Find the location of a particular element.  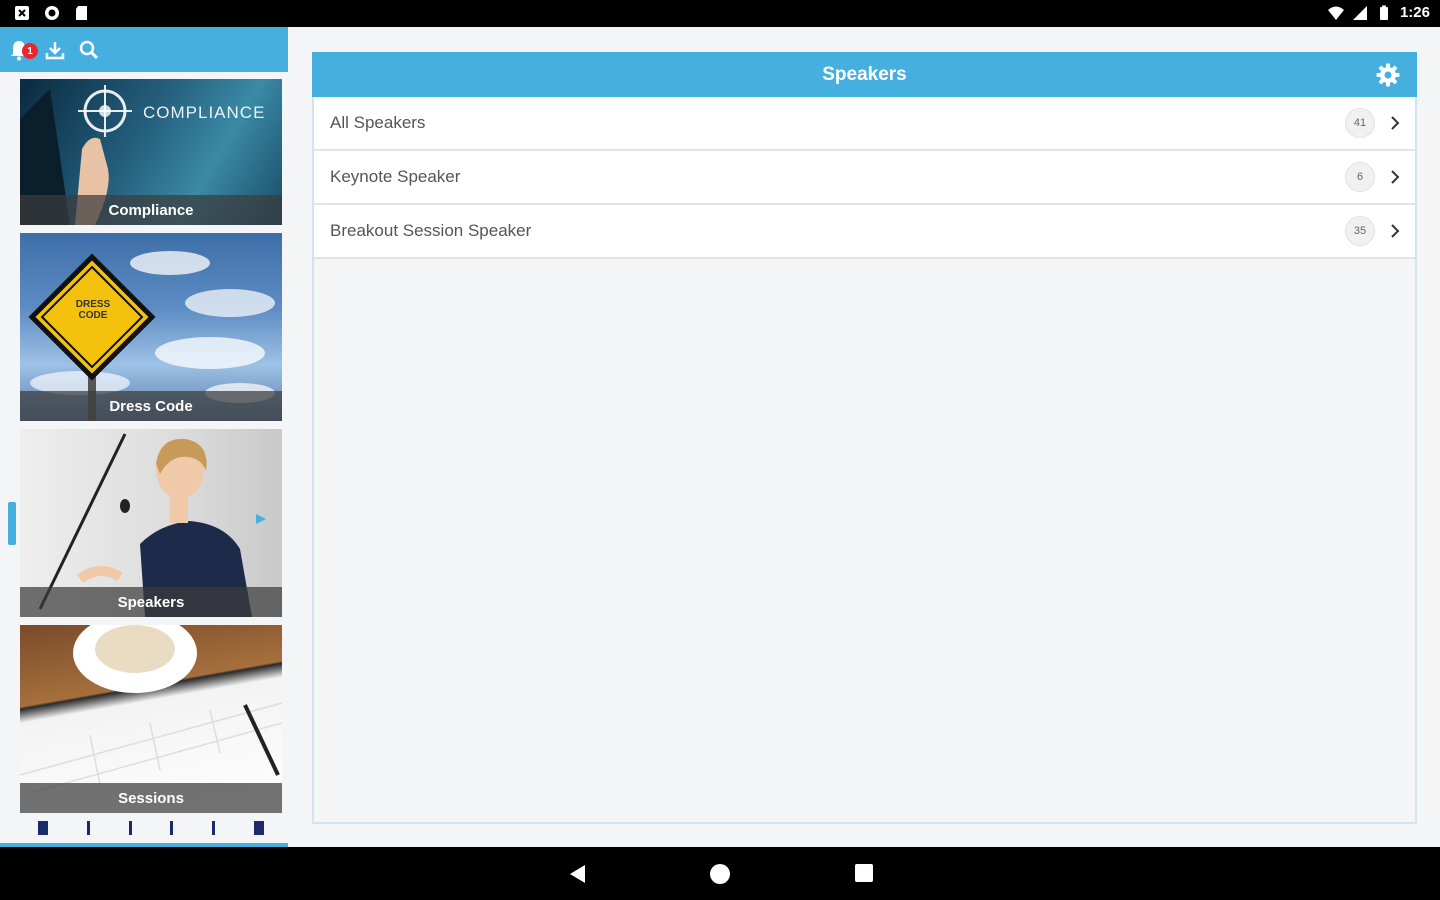

tile-label: Speakers is located at coordinates (151, 602).